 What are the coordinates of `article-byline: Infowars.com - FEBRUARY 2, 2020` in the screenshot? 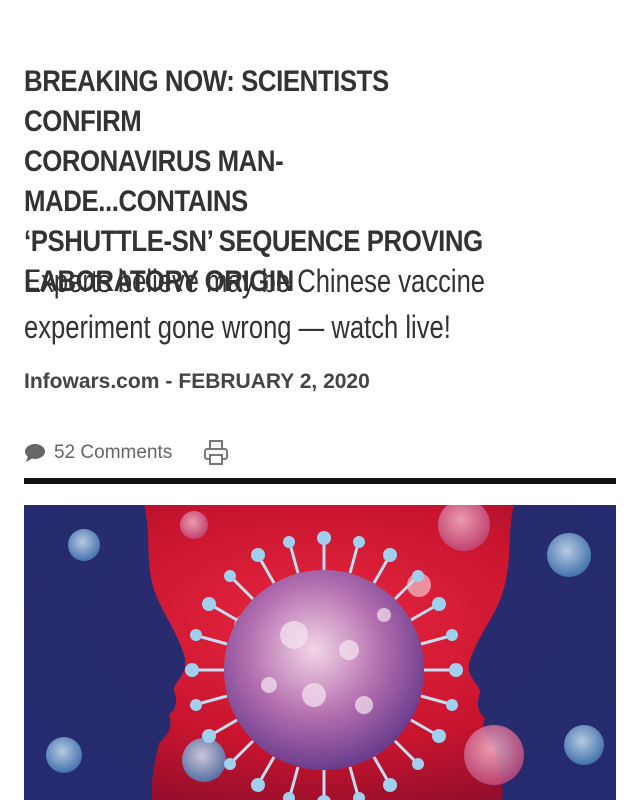 It's located at (197, 382).